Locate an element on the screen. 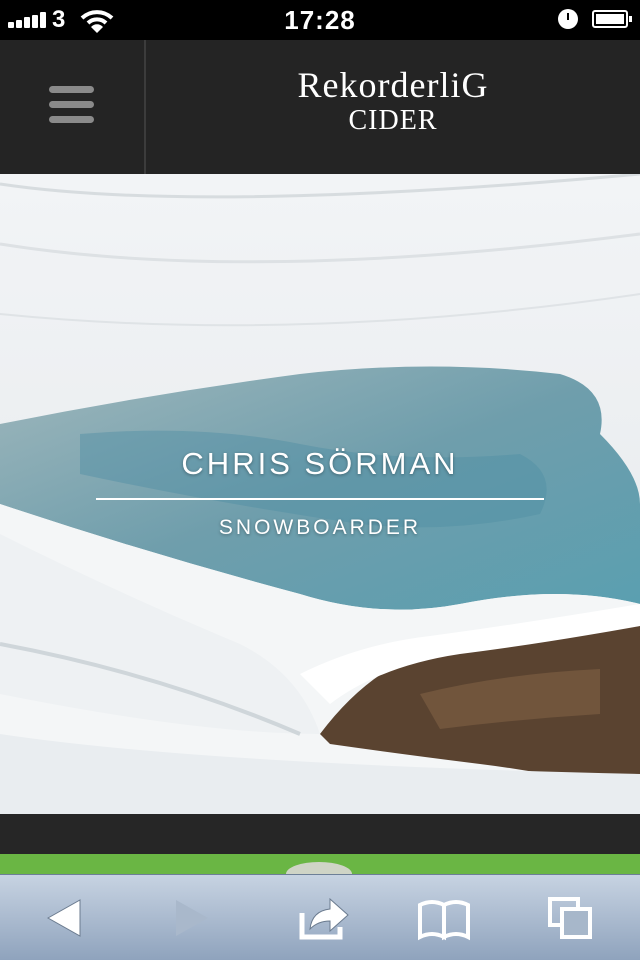 The width and height of the screenshot is (640, 960). menu-button is located at coordinates (73, 107).